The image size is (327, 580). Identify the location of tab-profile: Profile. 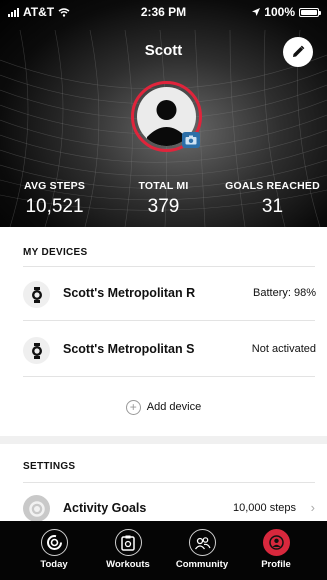
(276, 549).